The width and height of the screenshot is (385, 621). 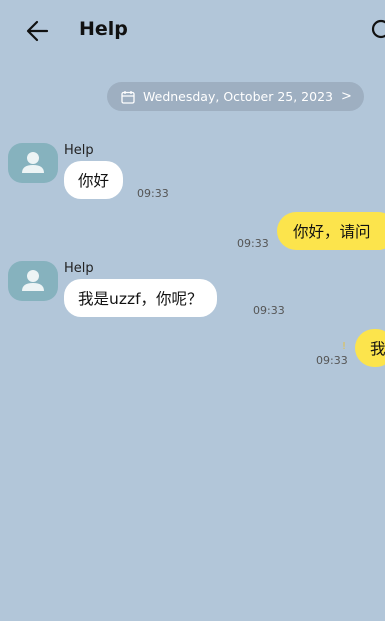 I want to click on search-icon, so click(x=376, y=31).